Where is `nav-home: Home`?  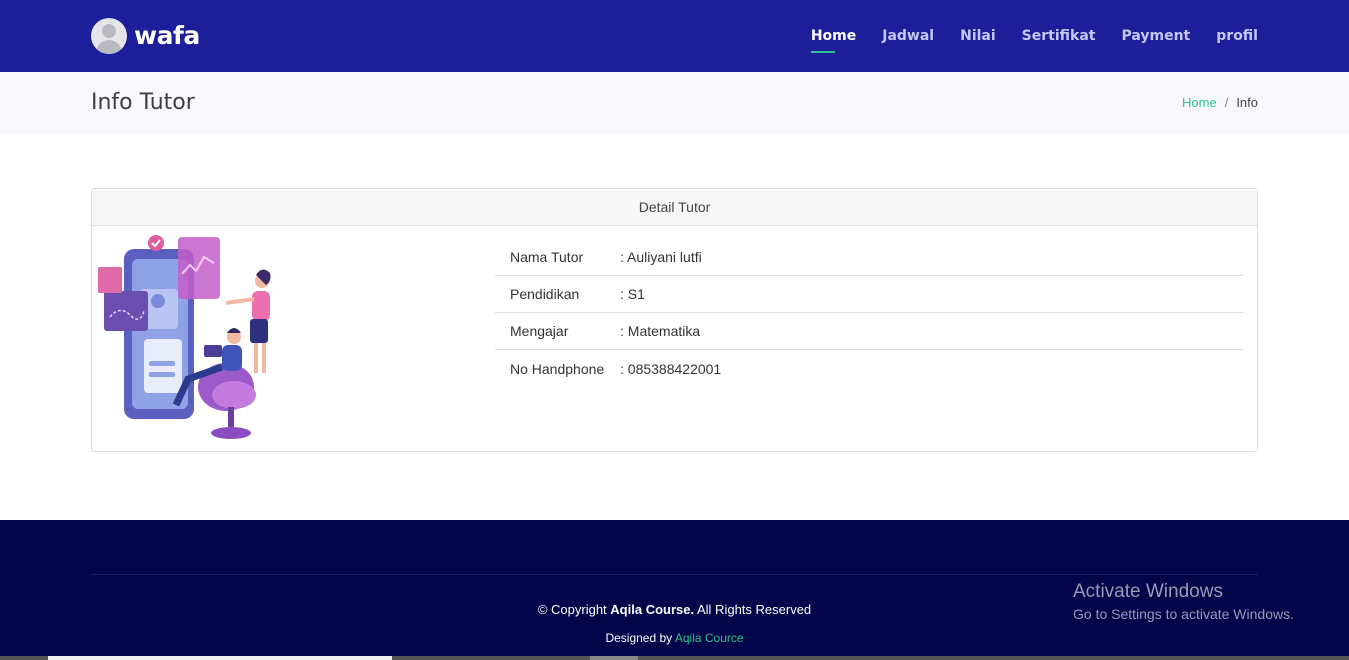 nav-home: Home is located at coordinates (833, 40).